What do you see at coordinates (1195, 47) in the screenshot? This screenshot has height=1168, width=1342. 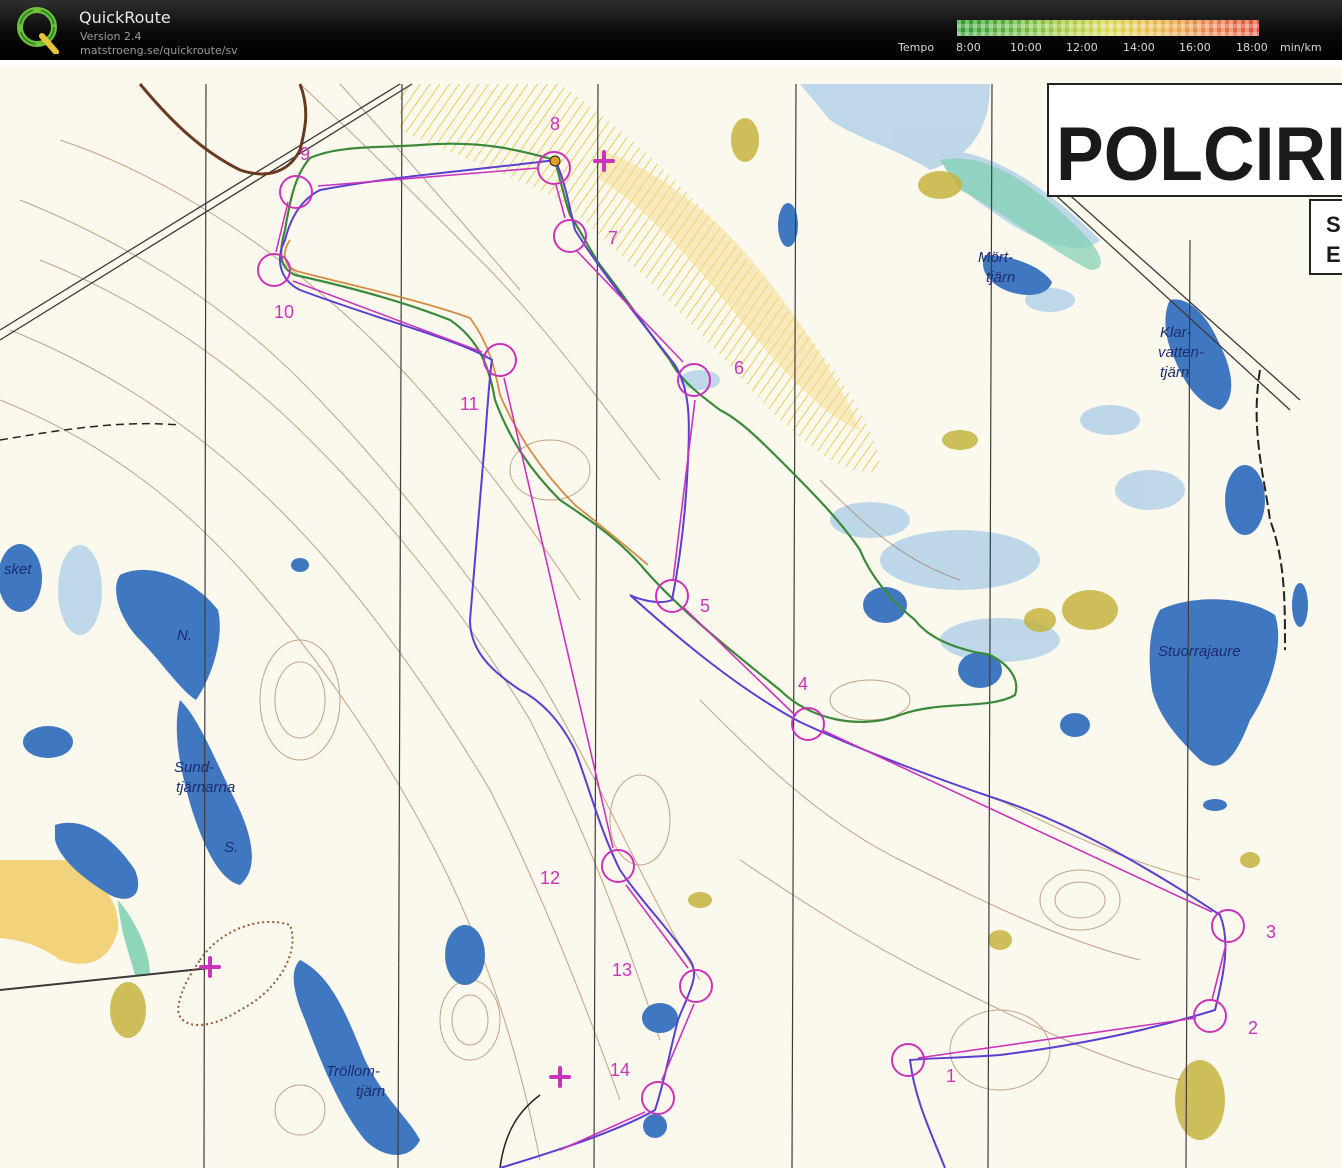 I see `tempo-tick: 16:00` at bounding box center [1195, 47].